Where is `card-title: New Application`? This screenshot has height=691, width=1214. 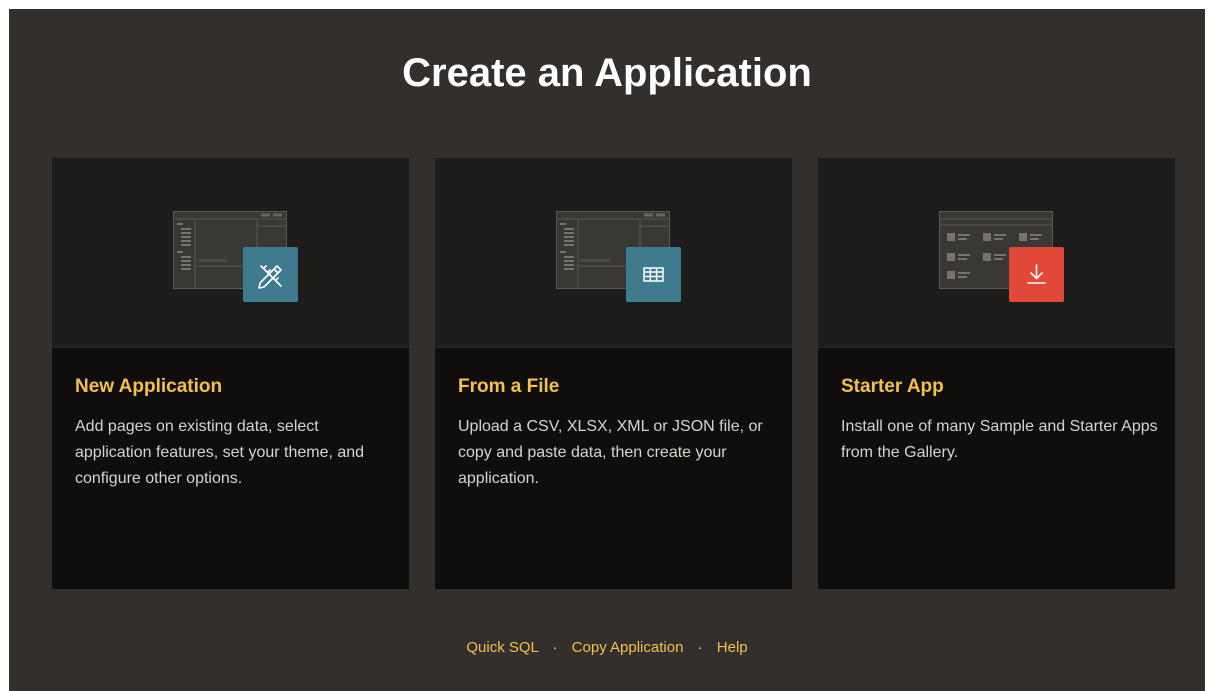
card-title: New Application is located at coordinates (149, 386).